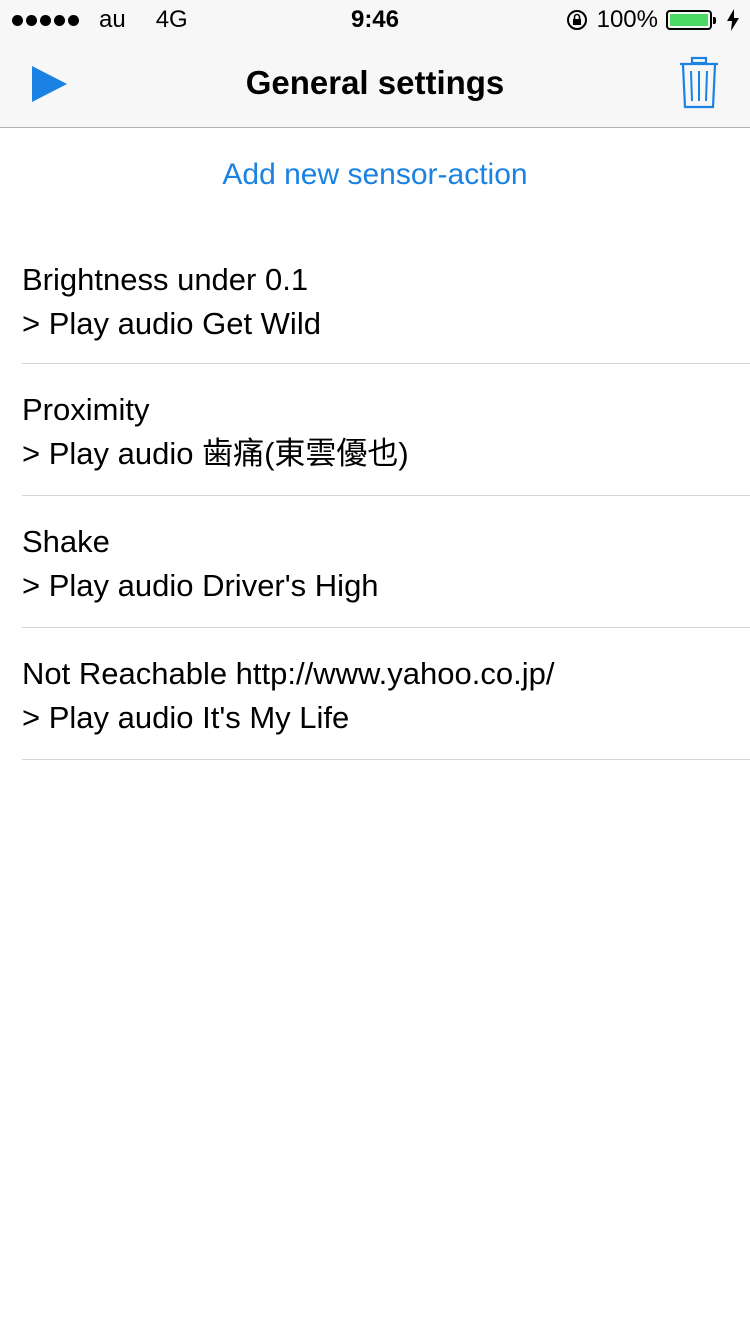 The width and height of the screenshot is (750, 1334). Describe the element at coordinates (733, 20) in the screenshot. I see `charging-bolt-icon` at that location.